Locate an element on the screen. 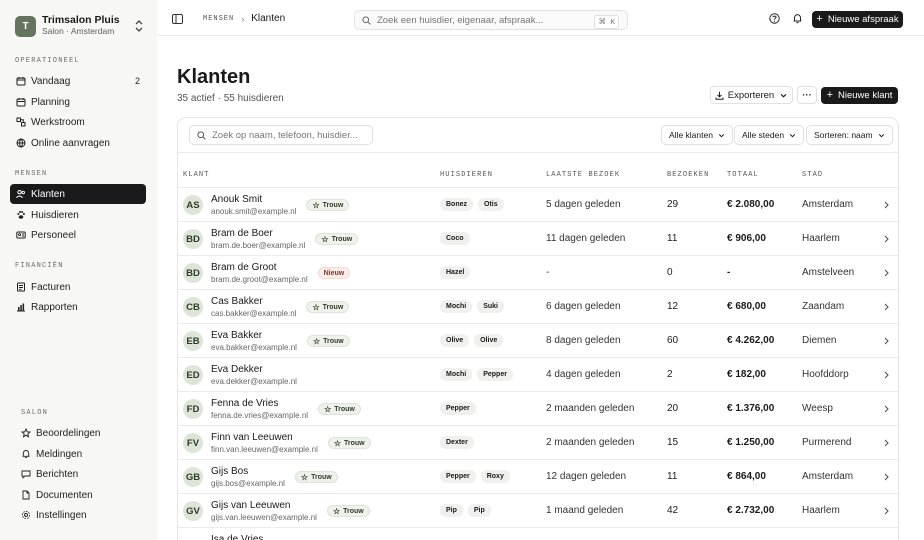  column-header-city: STAD is located at coordinates (812, 175).